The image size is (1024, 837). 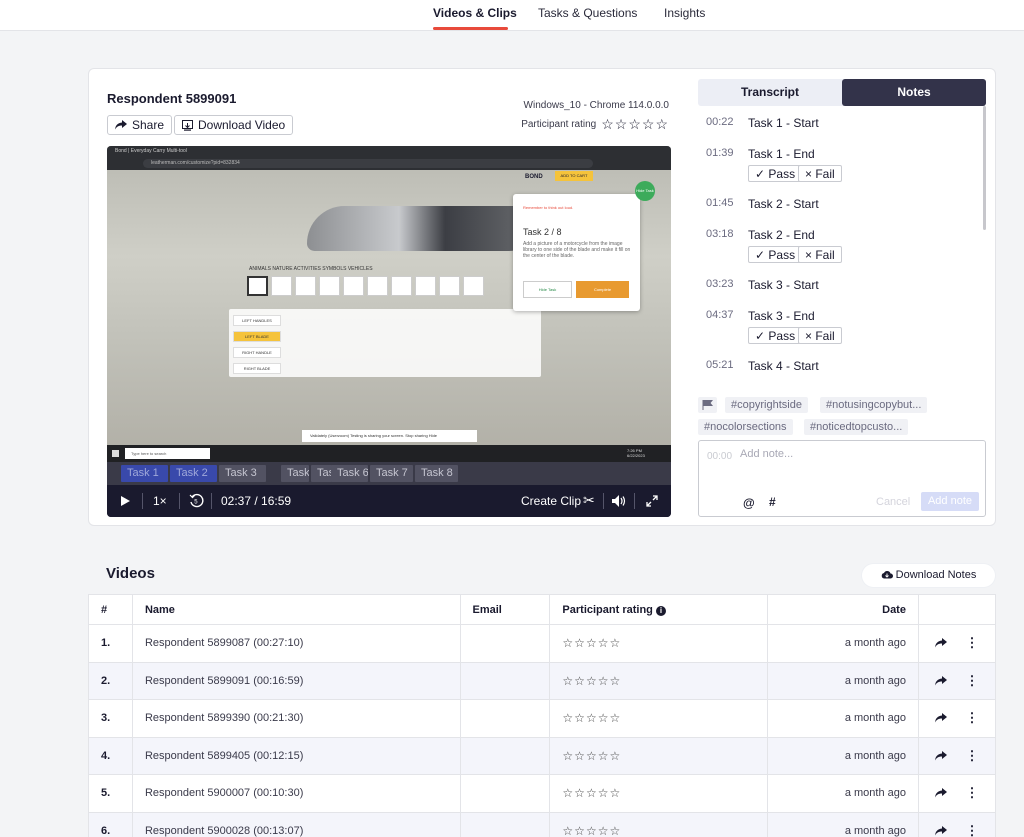 I want to click on create-clip-button: Create Clip, so click(x=551, y=501).